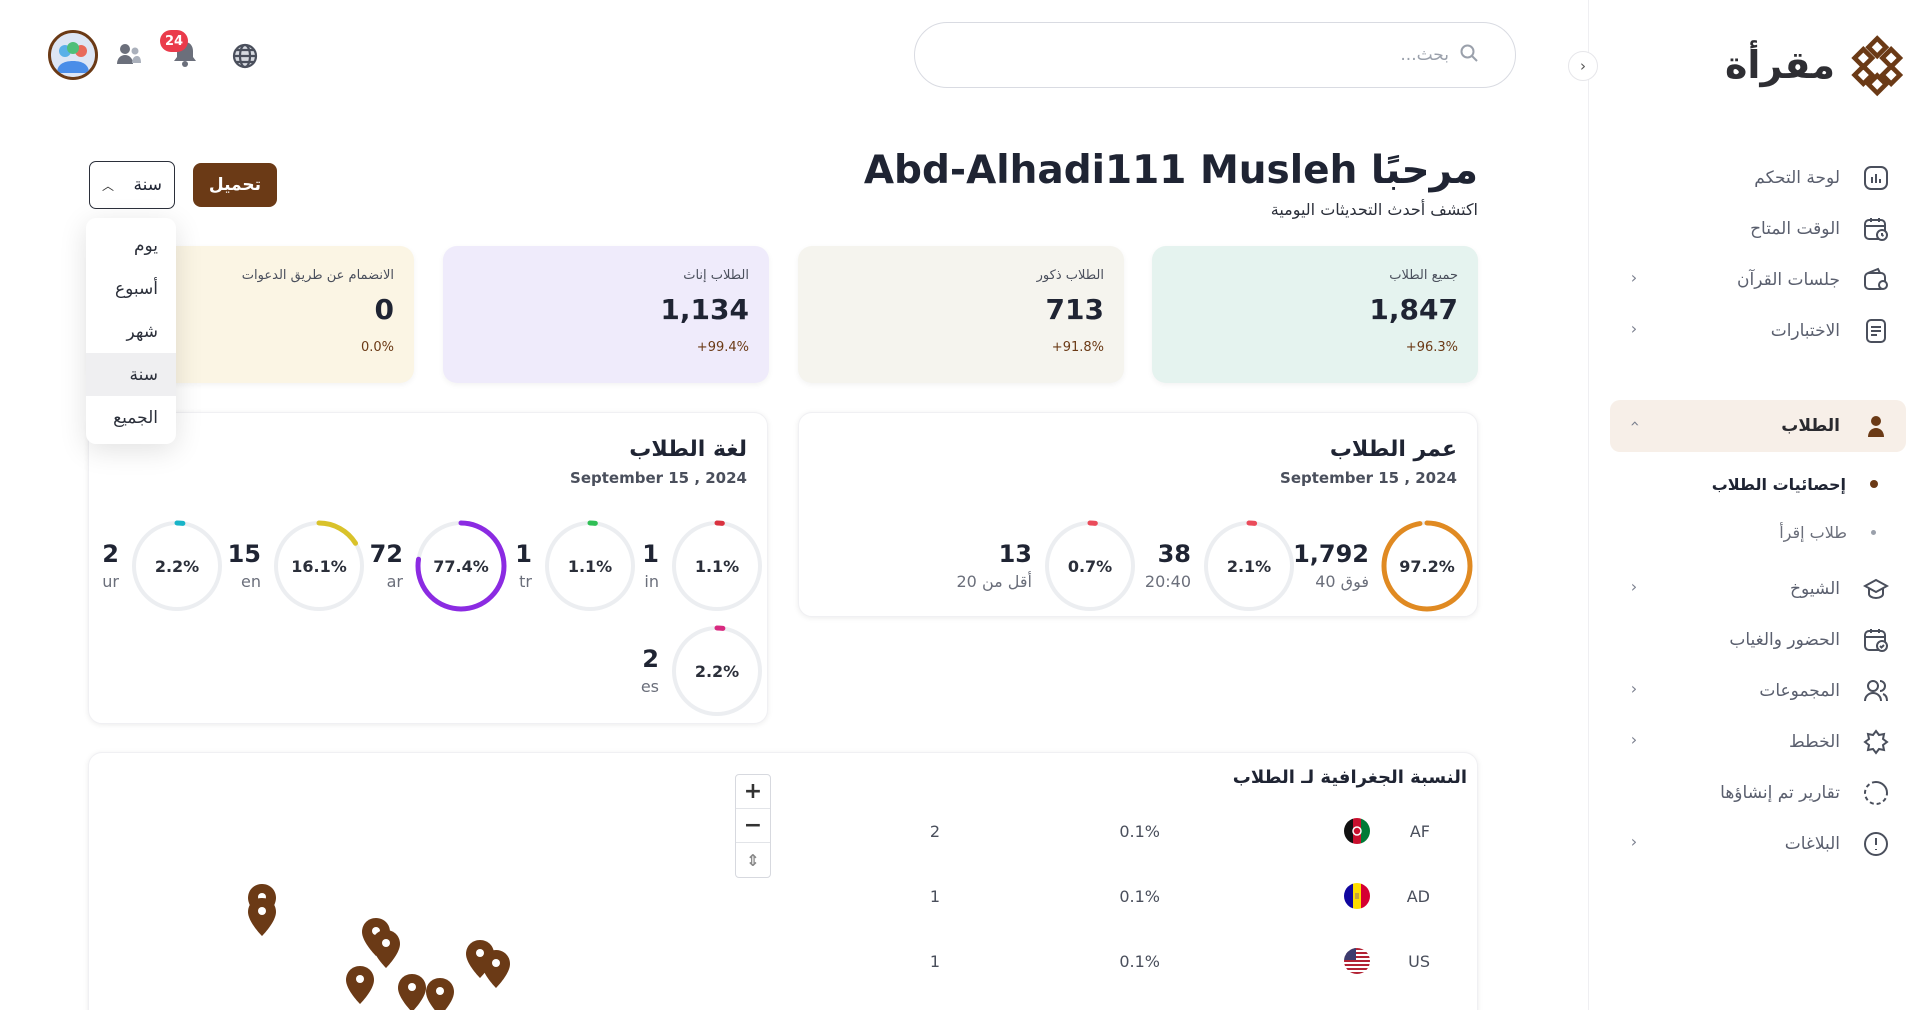  I want to click on country-count: 2, so click(934, 831).